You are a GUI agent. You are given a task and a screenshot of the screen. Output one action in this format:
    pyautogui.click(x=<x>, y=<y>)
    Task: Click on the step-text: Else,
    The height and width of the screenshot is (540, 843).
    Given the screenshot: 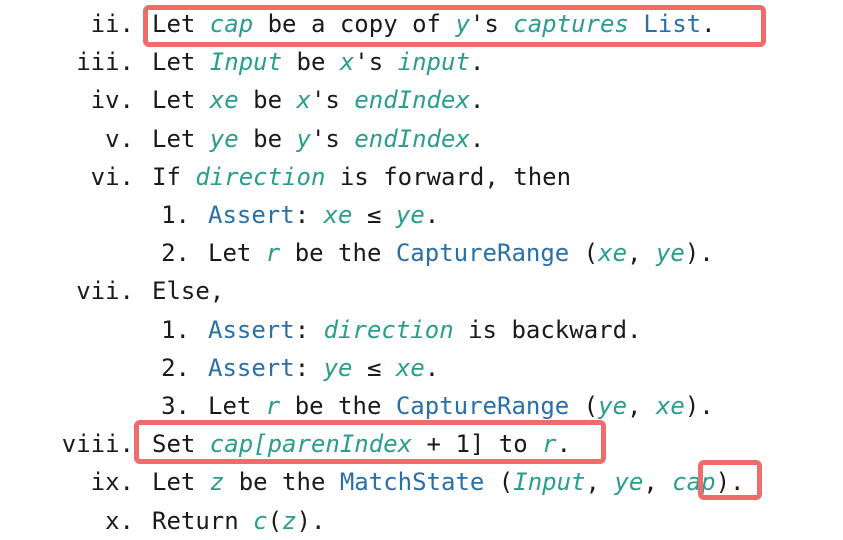 What is the action you would take?
    pyautogui.click(x=188, y=291)
    